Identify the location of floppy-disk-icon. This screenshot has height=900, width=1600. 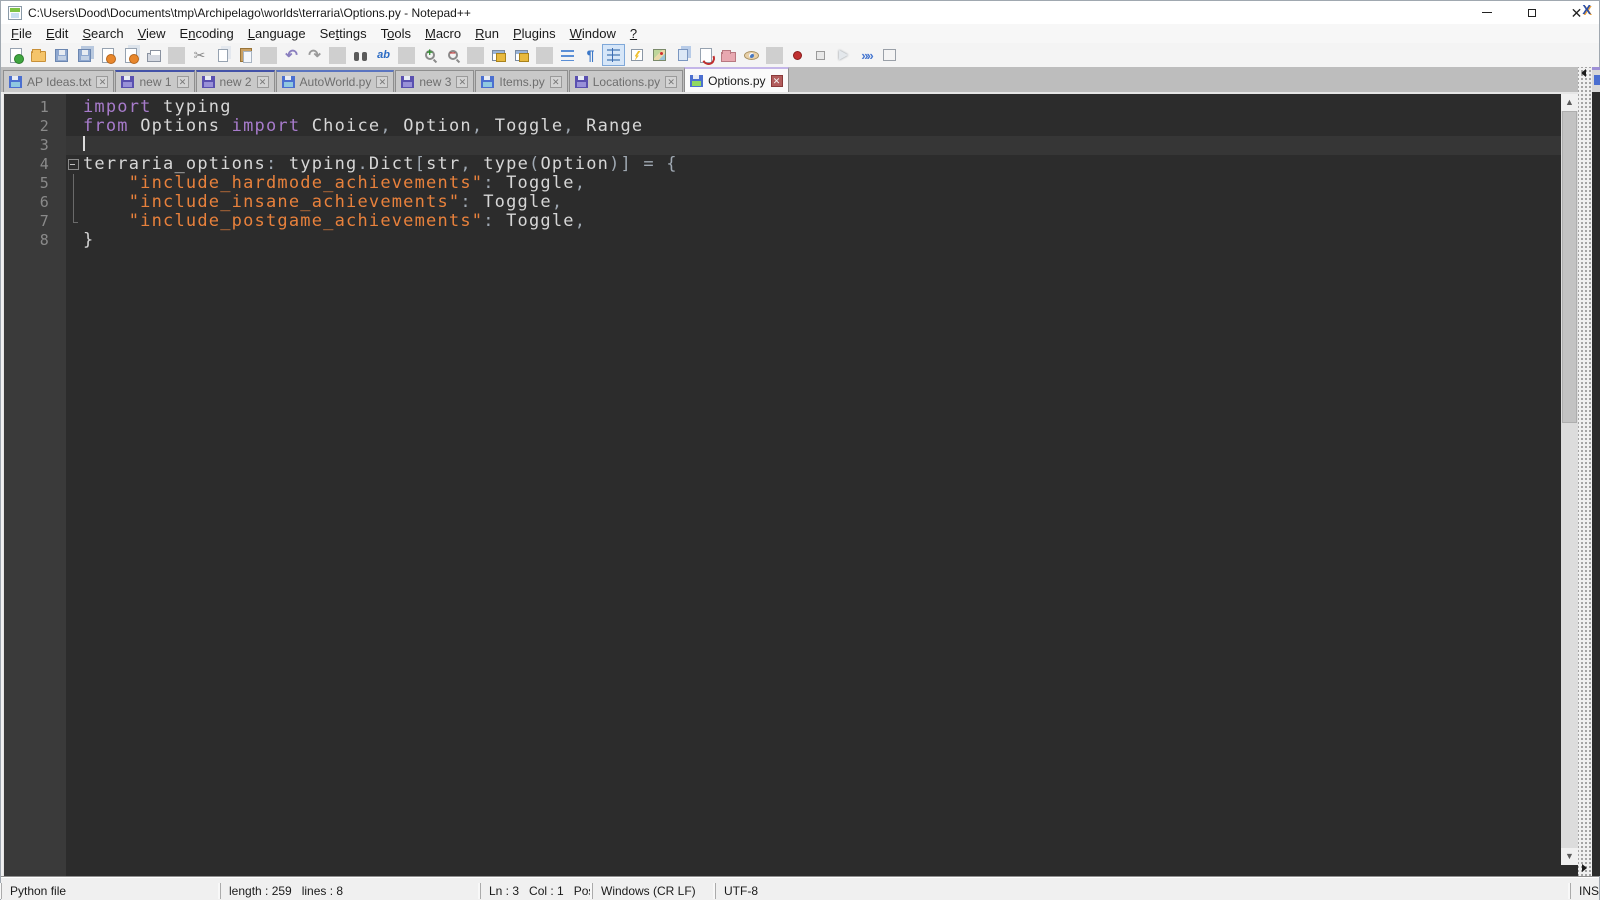
(581, 81).